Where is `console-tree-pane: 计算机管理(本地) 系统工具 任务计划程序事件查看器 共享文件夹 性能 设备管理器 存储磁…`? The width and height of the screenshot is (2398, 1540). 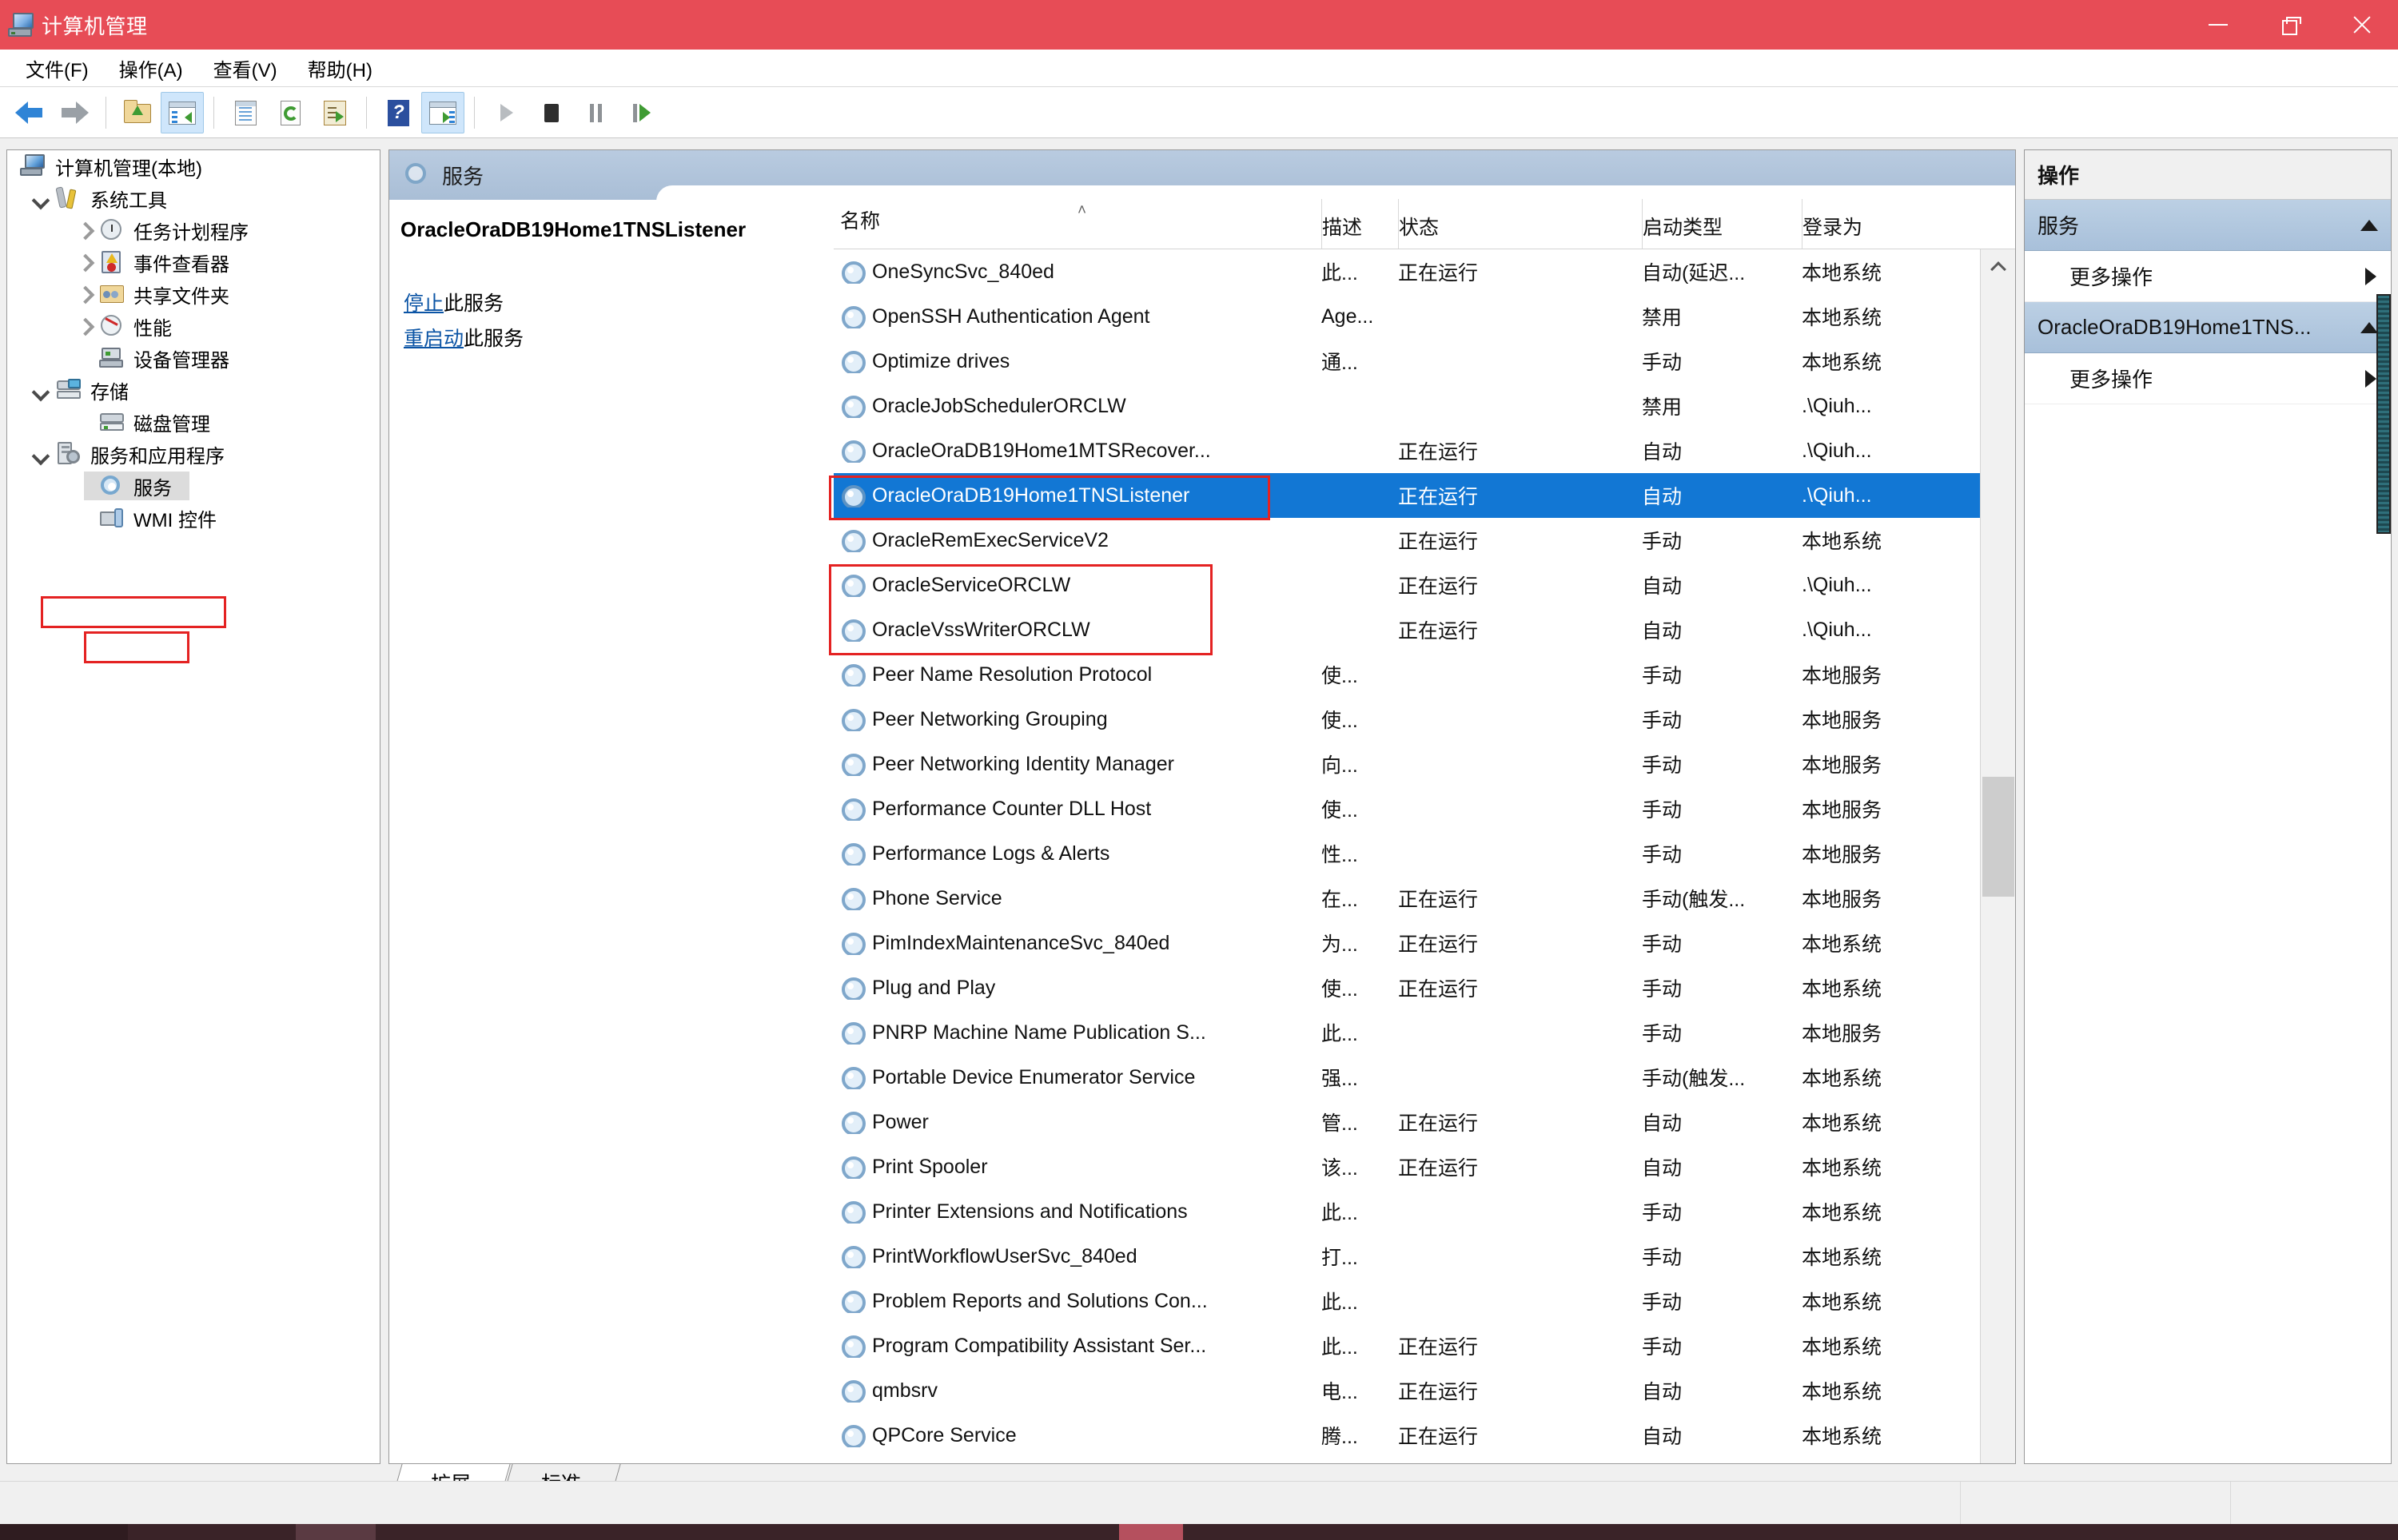 console-tree-pane: 计算机管理(本地) 系统工具 任务计划程序事件查看器 共享文件夹 性能 设备管理器 存储磁… is located at coordinates (193, 806).